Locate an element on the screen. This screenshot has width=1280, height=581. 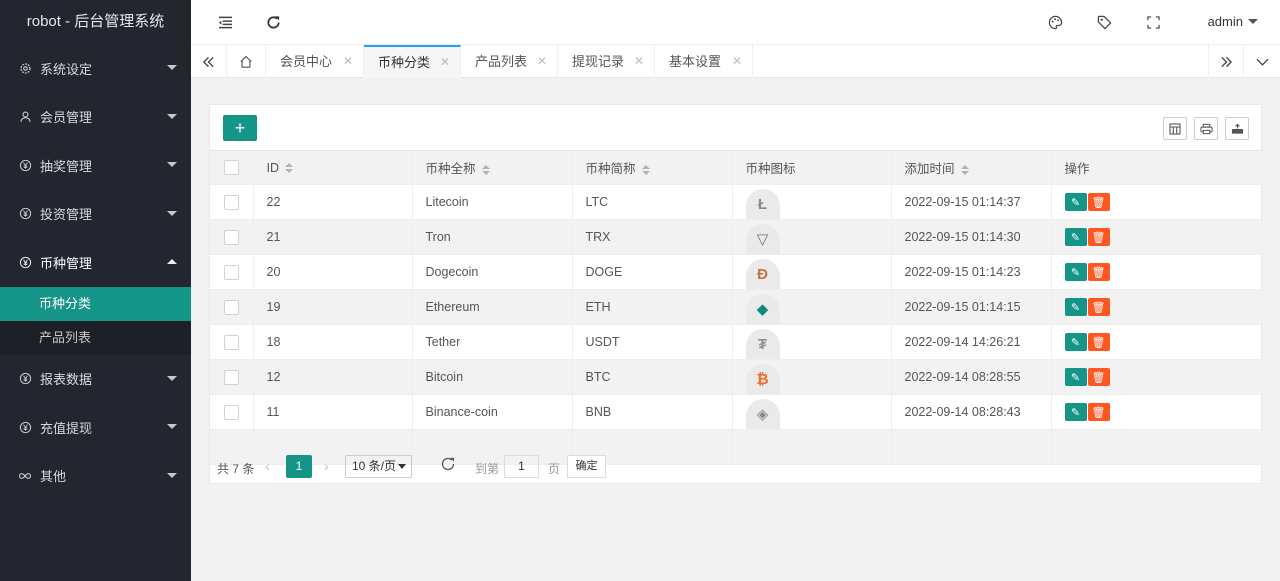
home-icon is located at coordinates (246, 61).